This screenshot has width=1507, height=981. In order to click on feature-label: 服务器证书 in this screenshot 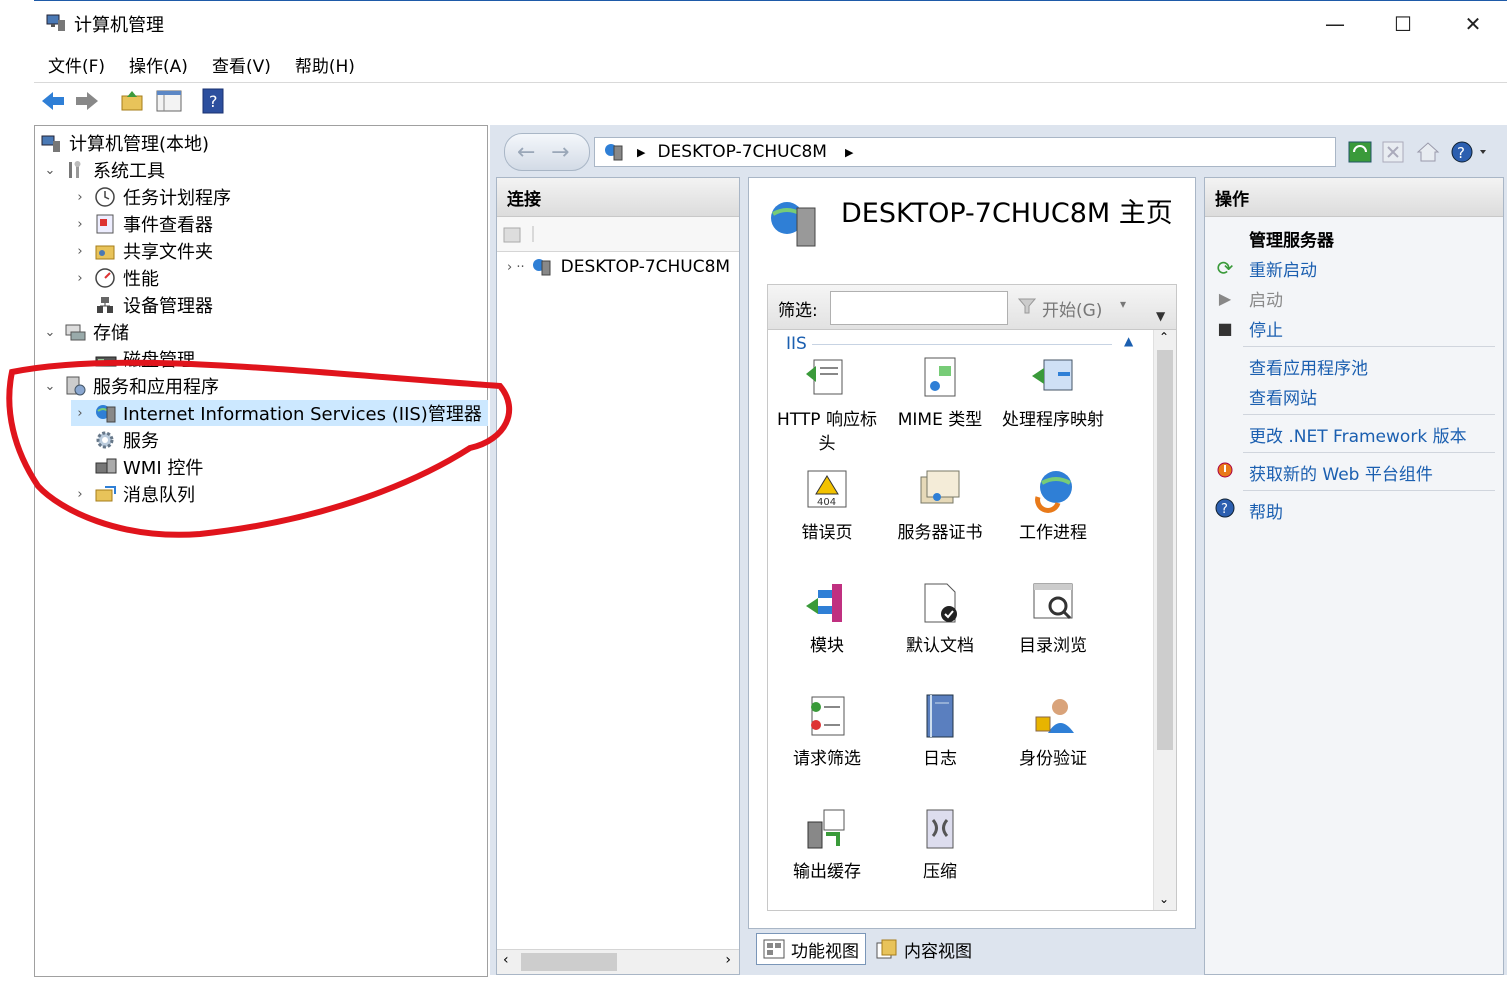, I will do `click(940, 533)`.